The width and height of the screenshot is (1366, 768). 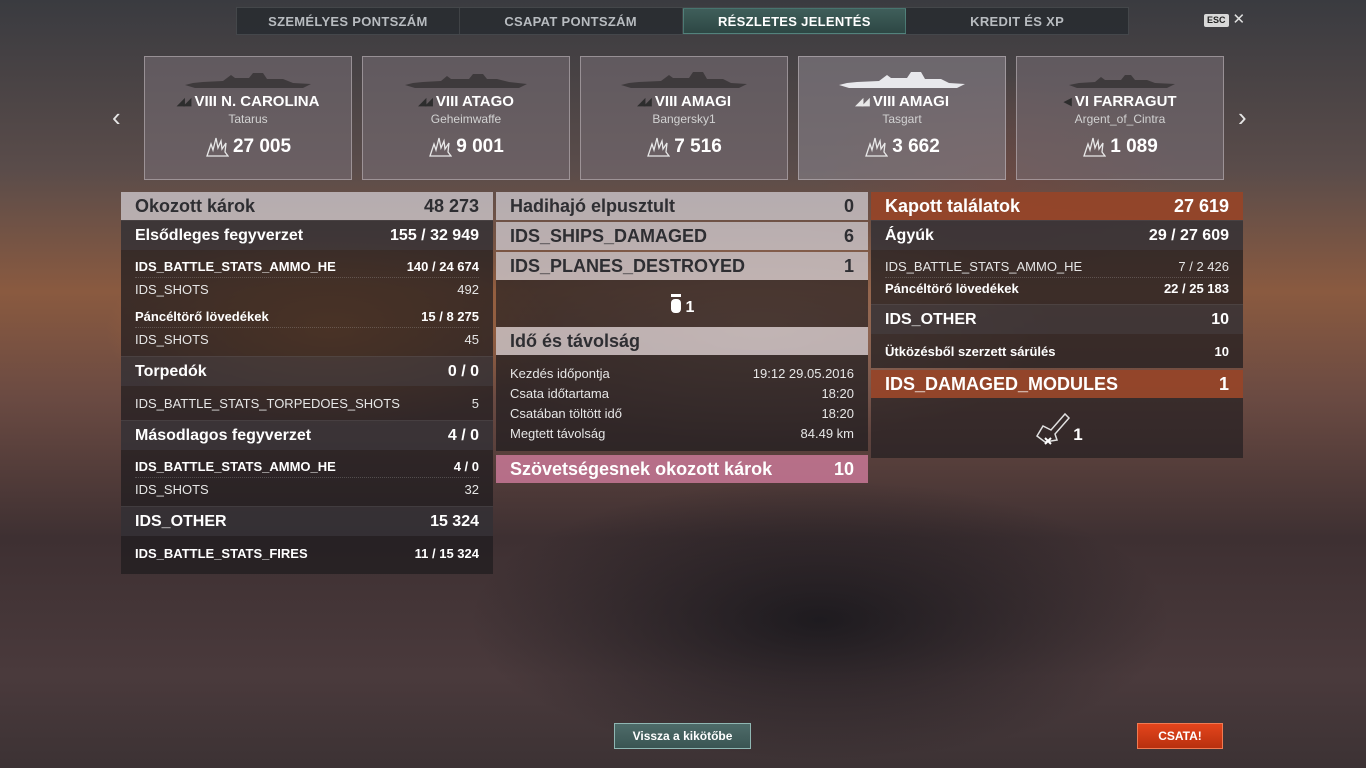 I want to click on player-name: Tatarus, so click(x=248, y=119).